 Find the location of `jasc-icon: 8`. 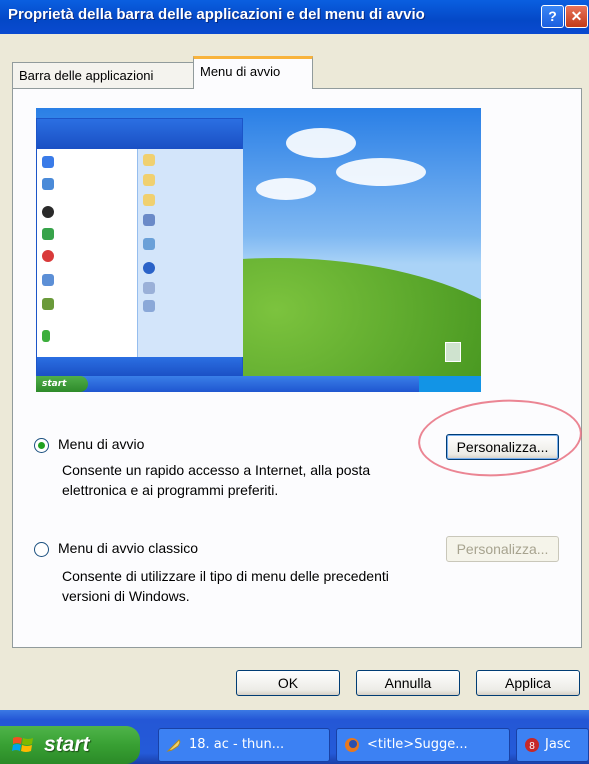

jasc-icon: 8 is located at coordinates (532, 745).